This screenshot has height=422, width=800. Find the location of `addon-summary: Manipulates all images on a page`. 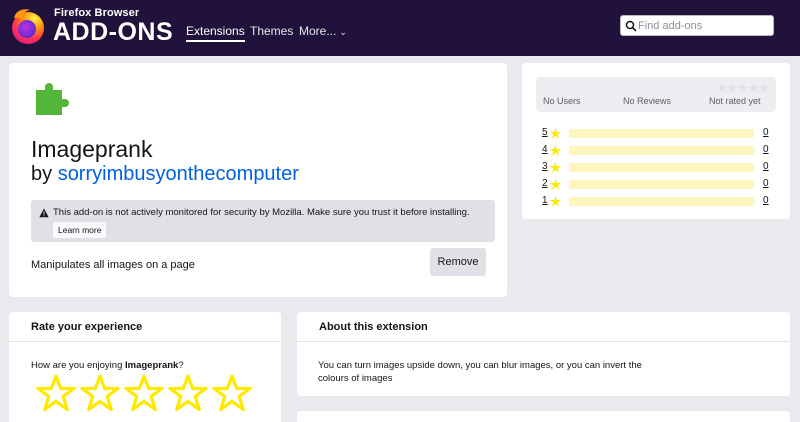

addon-summary: Manipulates all images on a page is located at coordinates (113, 265).